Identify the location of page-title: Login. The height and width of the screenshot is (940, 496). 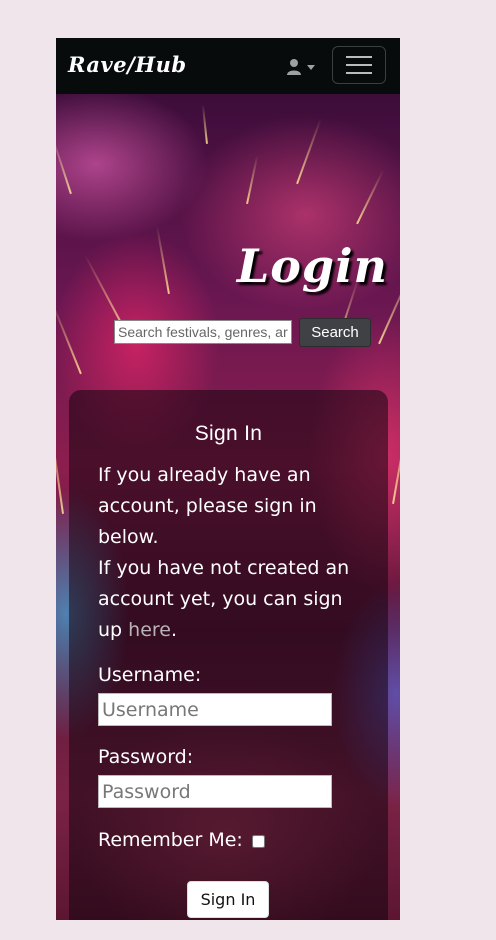
(312, 266).